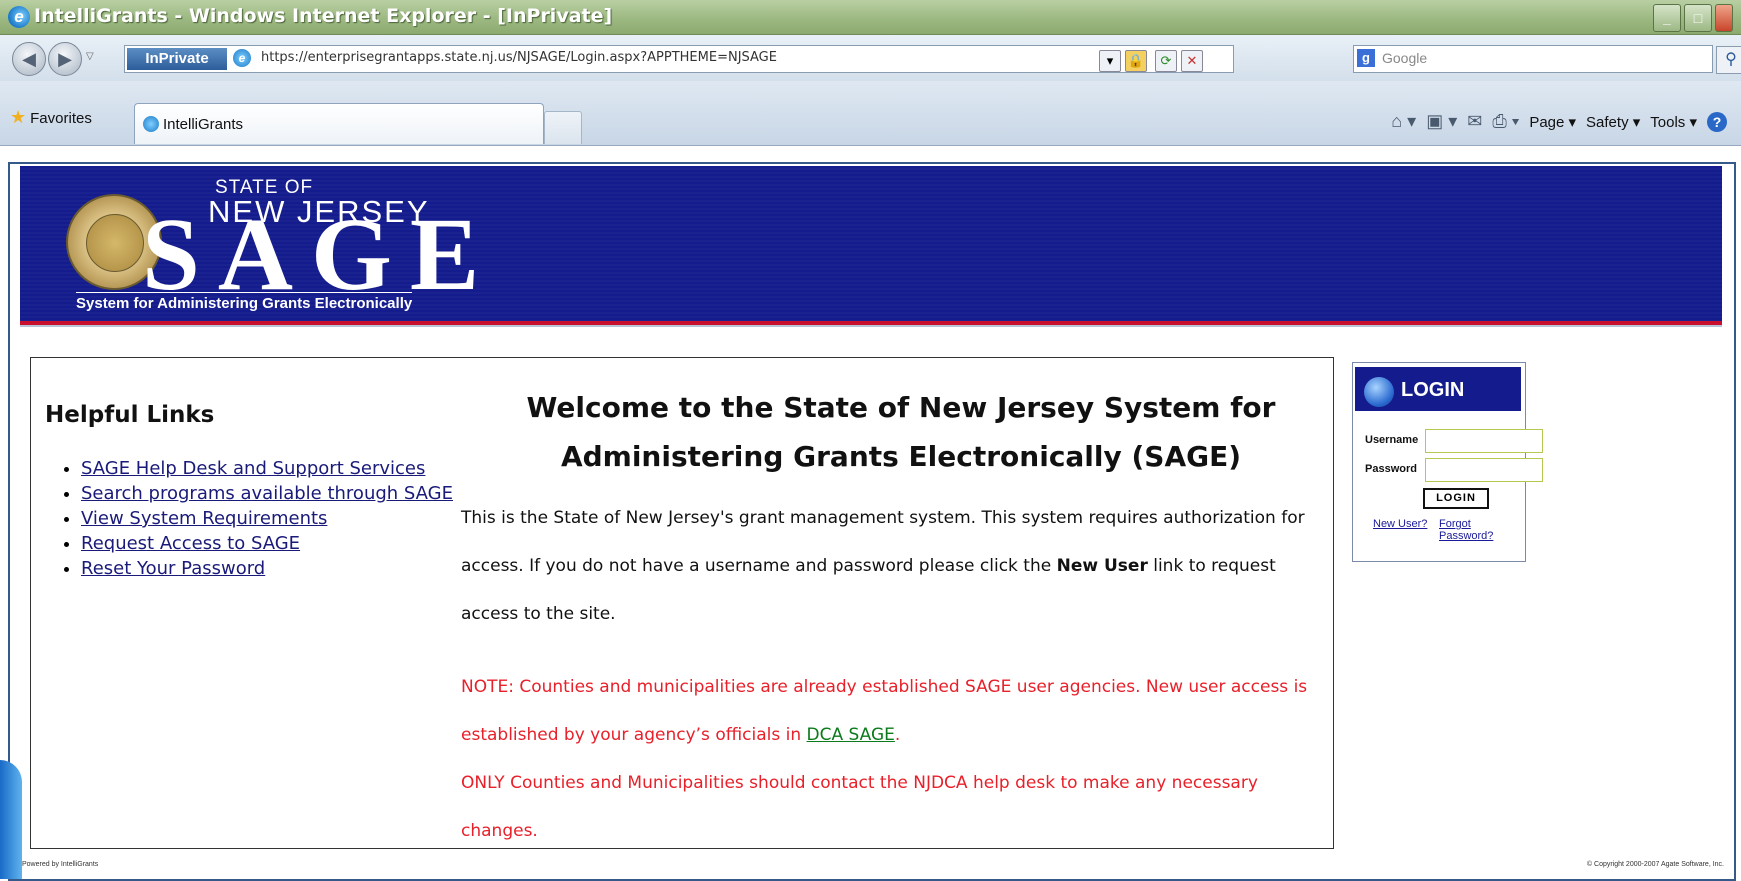 This screenshot has height=881, width=1741. I want to click on favorites-button: ★ Favorites, so click(51, 117).